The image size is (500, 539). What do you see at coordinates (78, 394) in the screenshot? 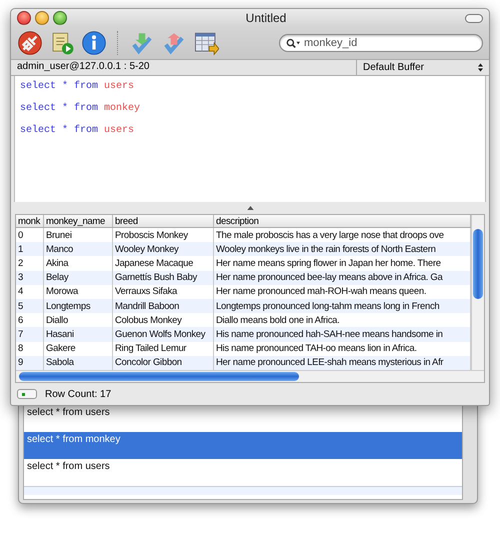
I see `row-count-label: Row Count: 17` at bounding box center [78, 394].